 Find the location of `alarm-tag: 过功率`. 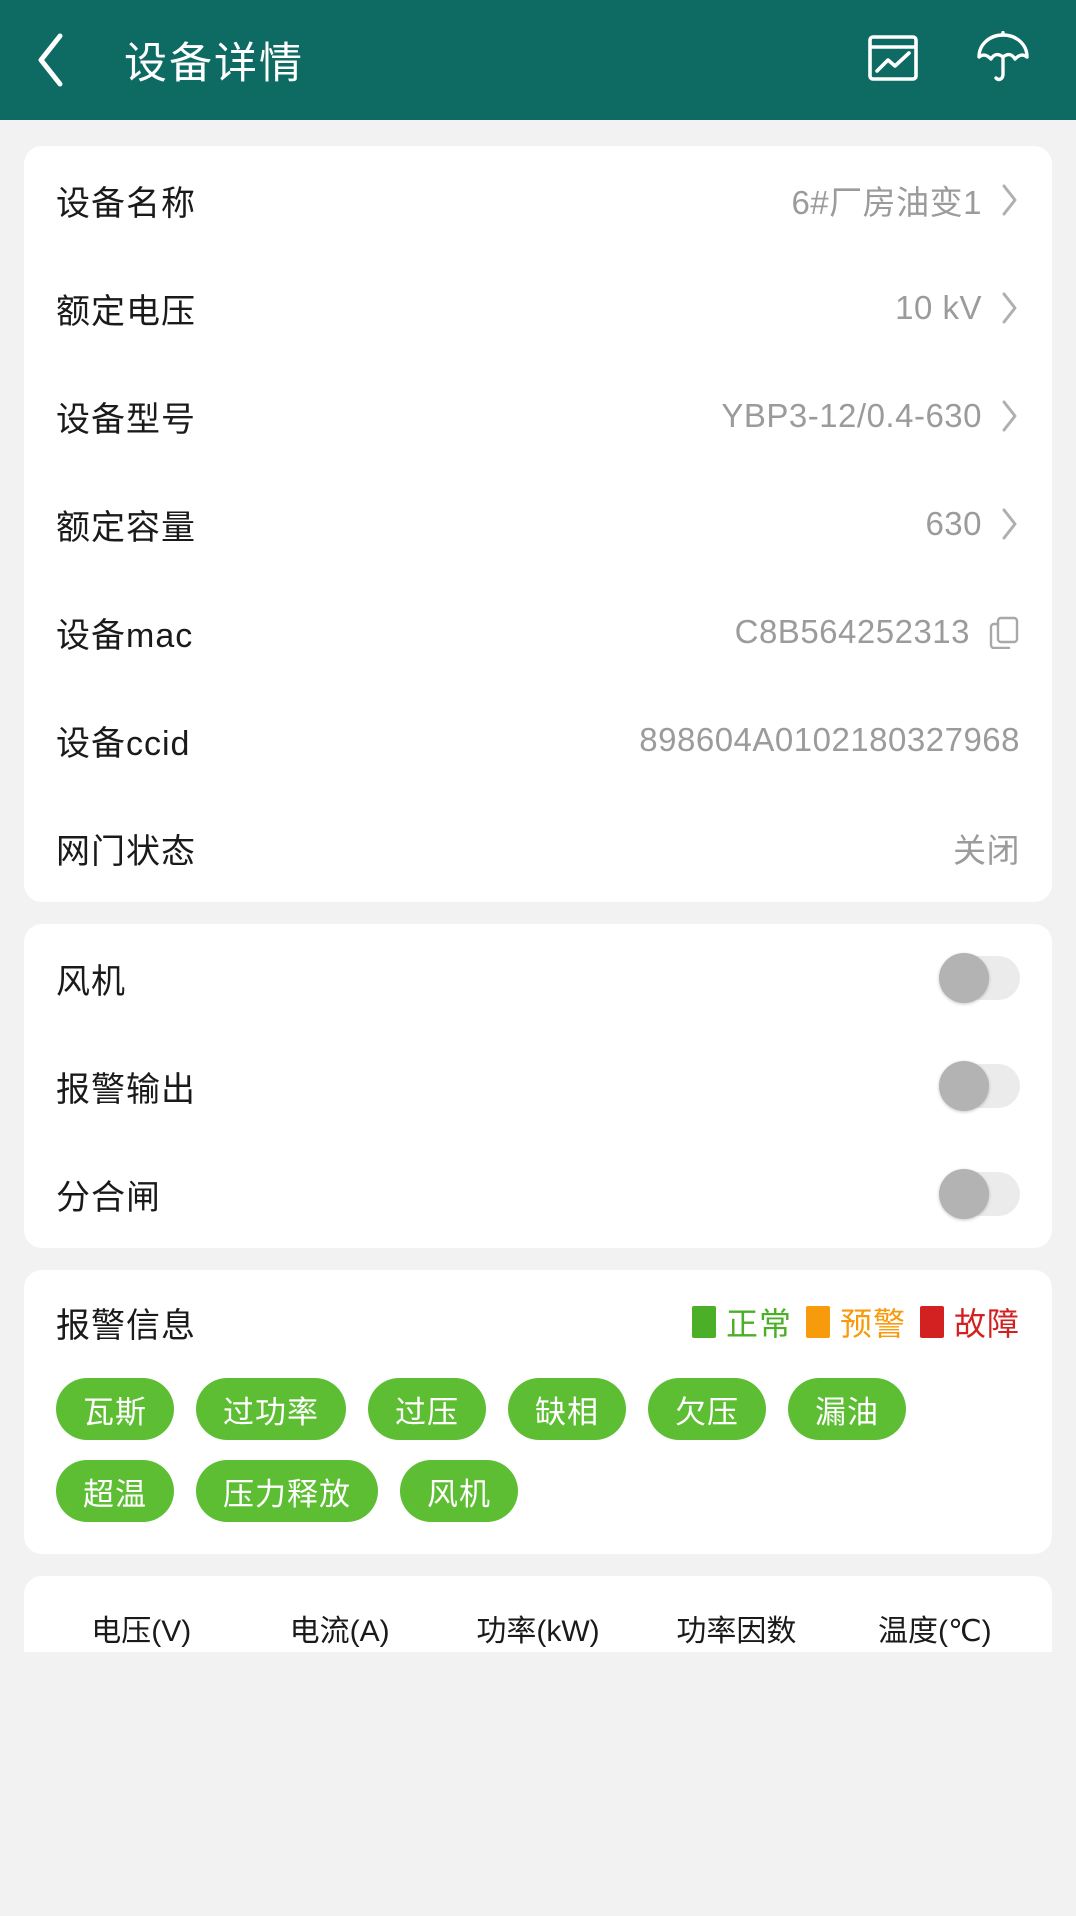

alarm-tag: 过功率 is located at coordinates (271, 1409).